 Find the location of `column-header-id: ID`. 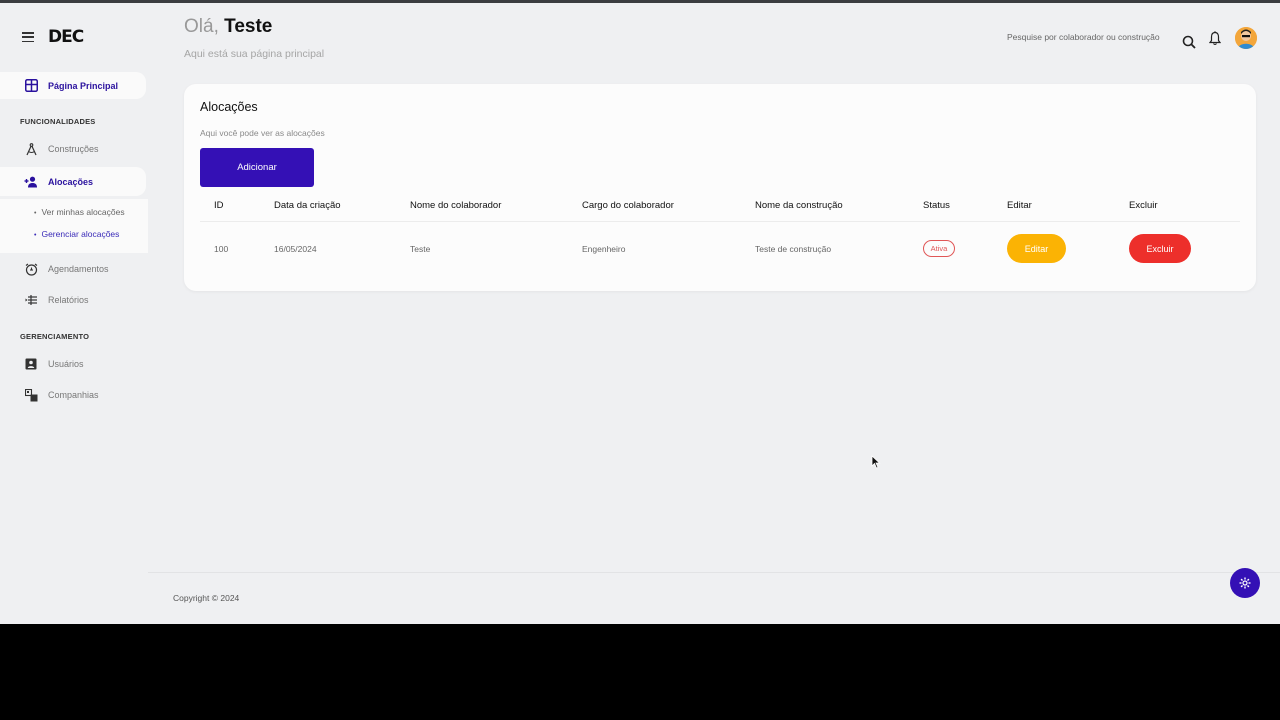

column-header-id: ID is located at coordinates (219, 205).